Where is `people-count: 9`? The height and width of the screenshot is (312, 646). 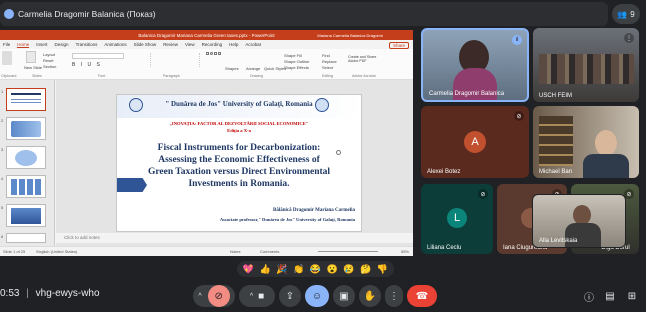 people-count: 9 is located at coordinates (632, 14).